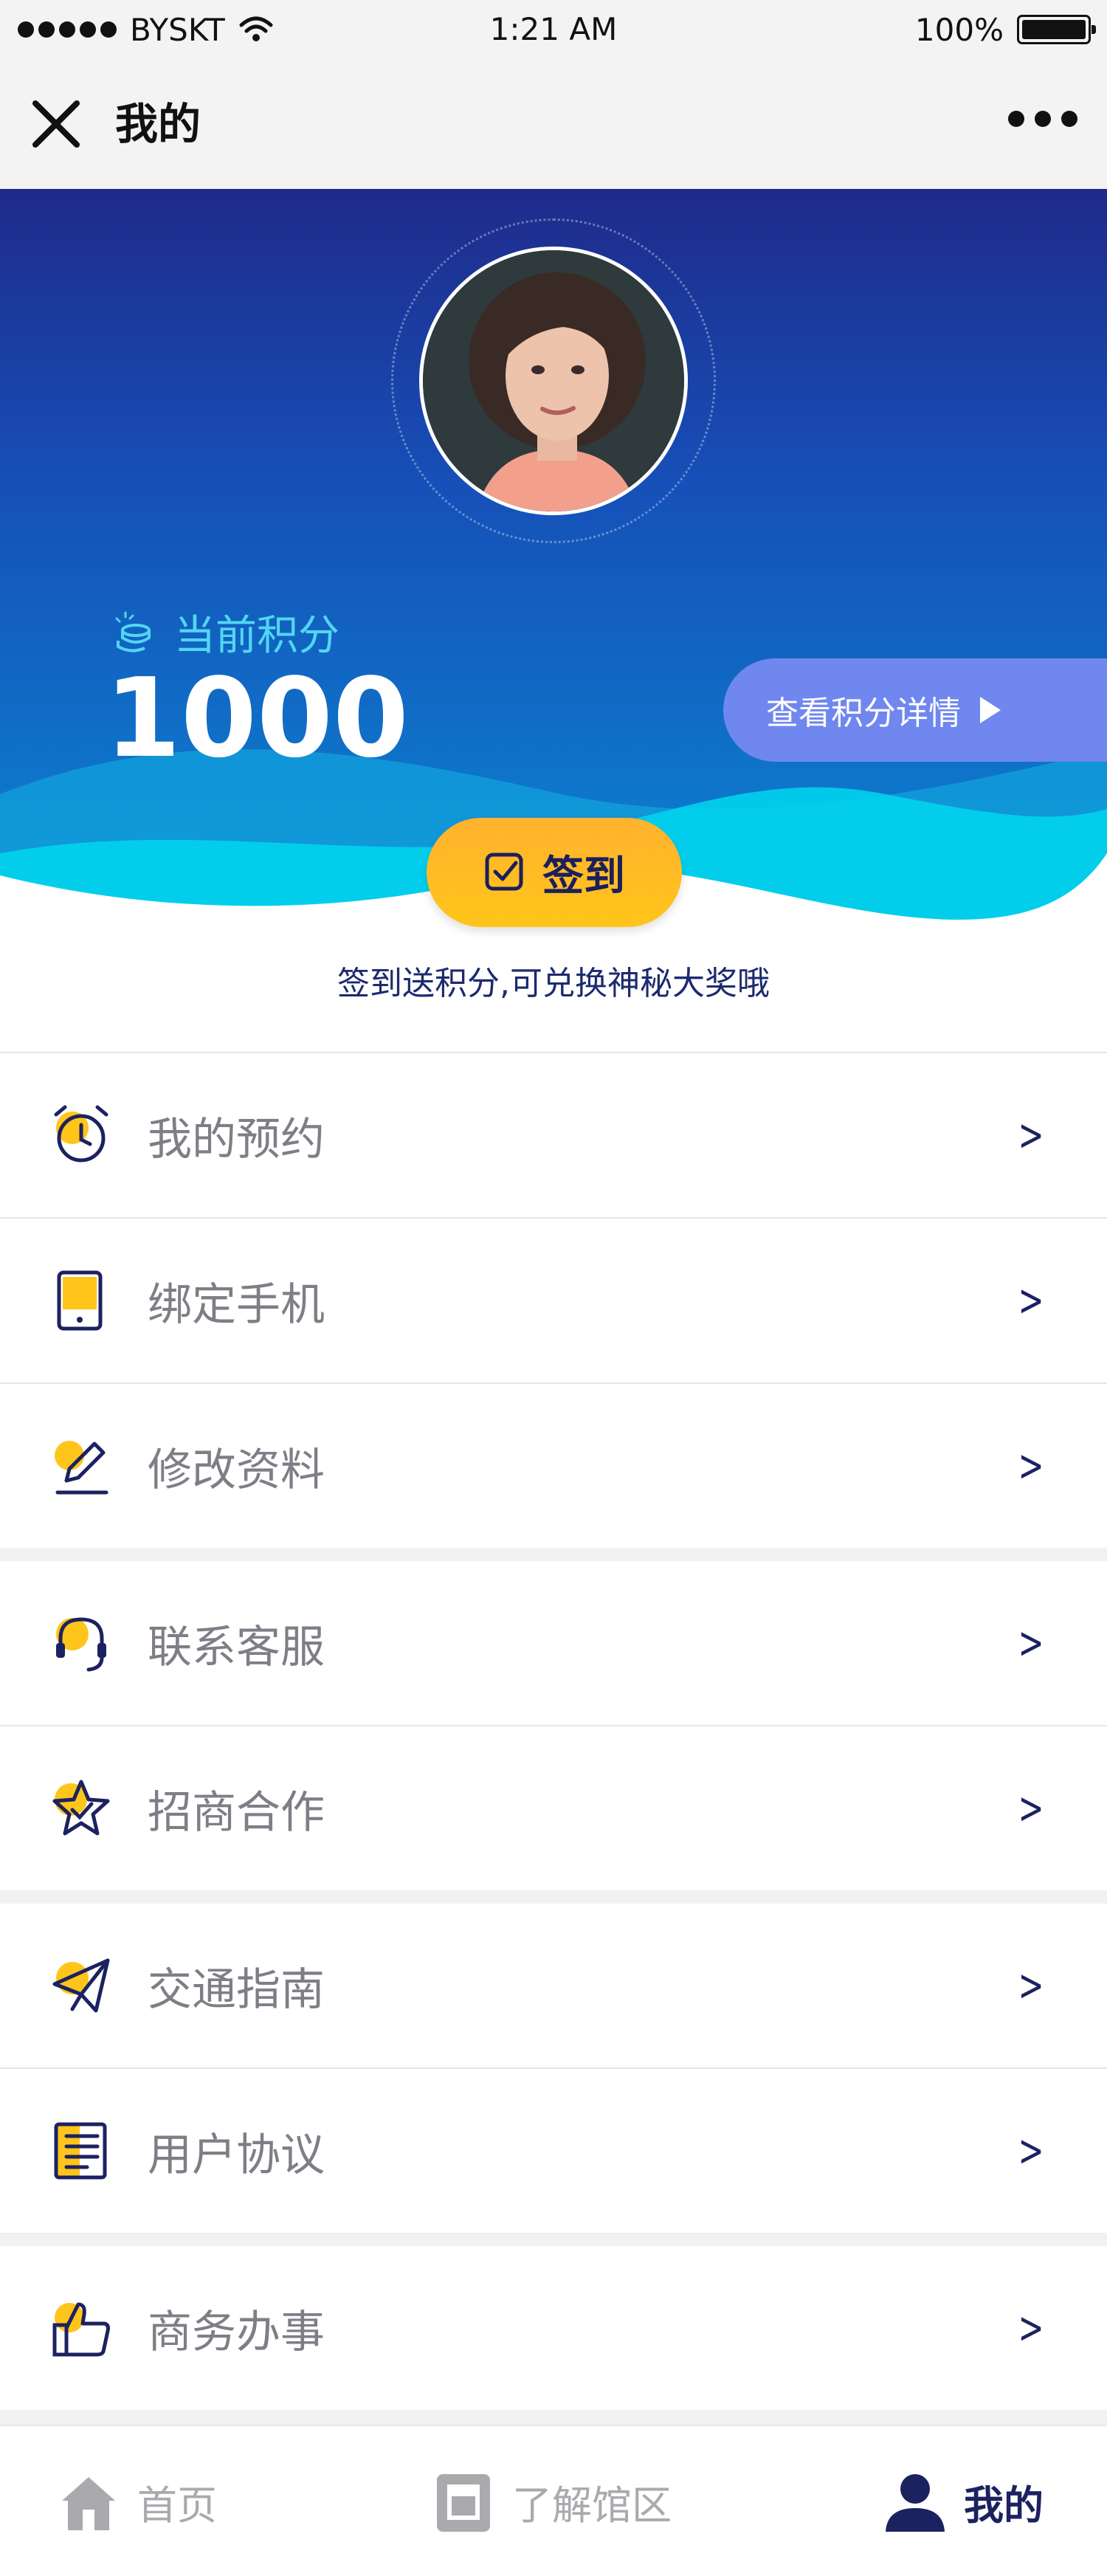 The image size is (1107, 2576). I want to click on play-arrow-icon, so click(990, 710).